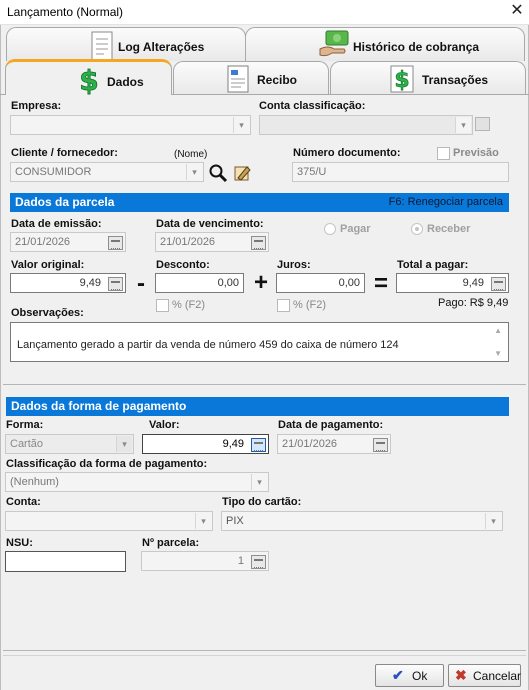  I want to click on tab-dados: $ Dados, so click(88, 77).